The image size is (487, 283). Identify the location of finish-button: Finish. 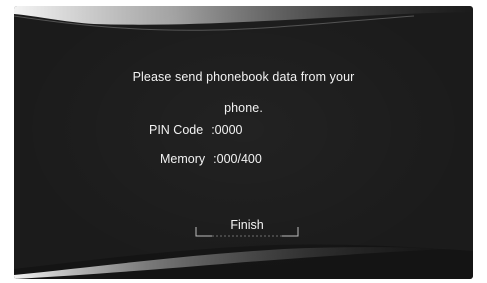
(247, 226).